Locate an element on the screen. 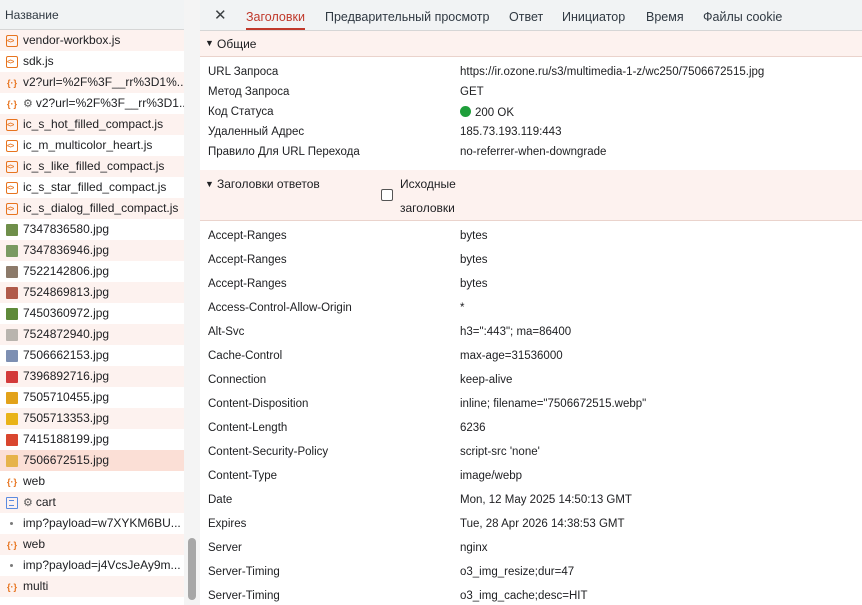 The height and width of the screenshot is (605, 862). request-name: ic_s_like_filled_compact.js is located at coordinates (94, 166).